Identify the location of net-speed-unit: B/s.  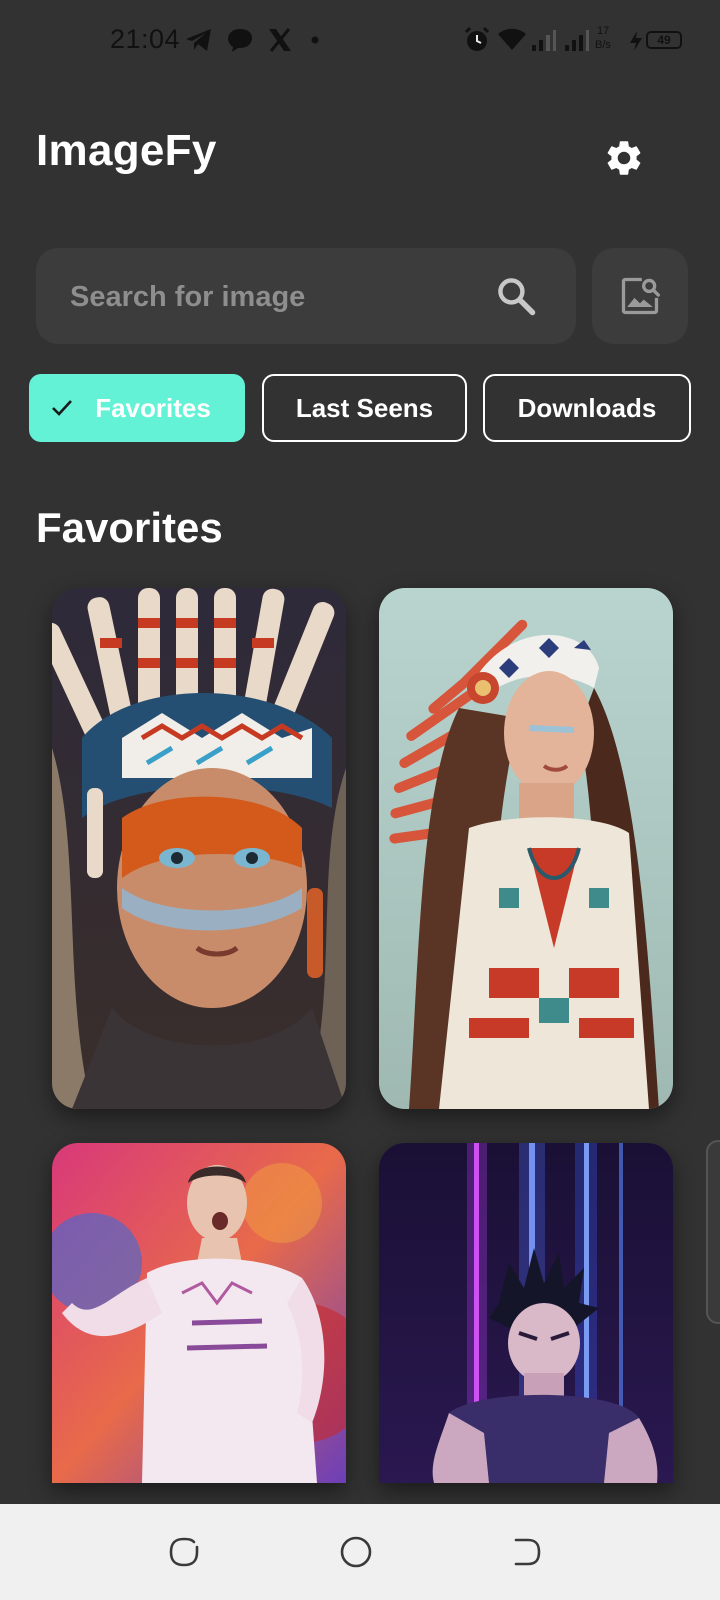
(603, 45).